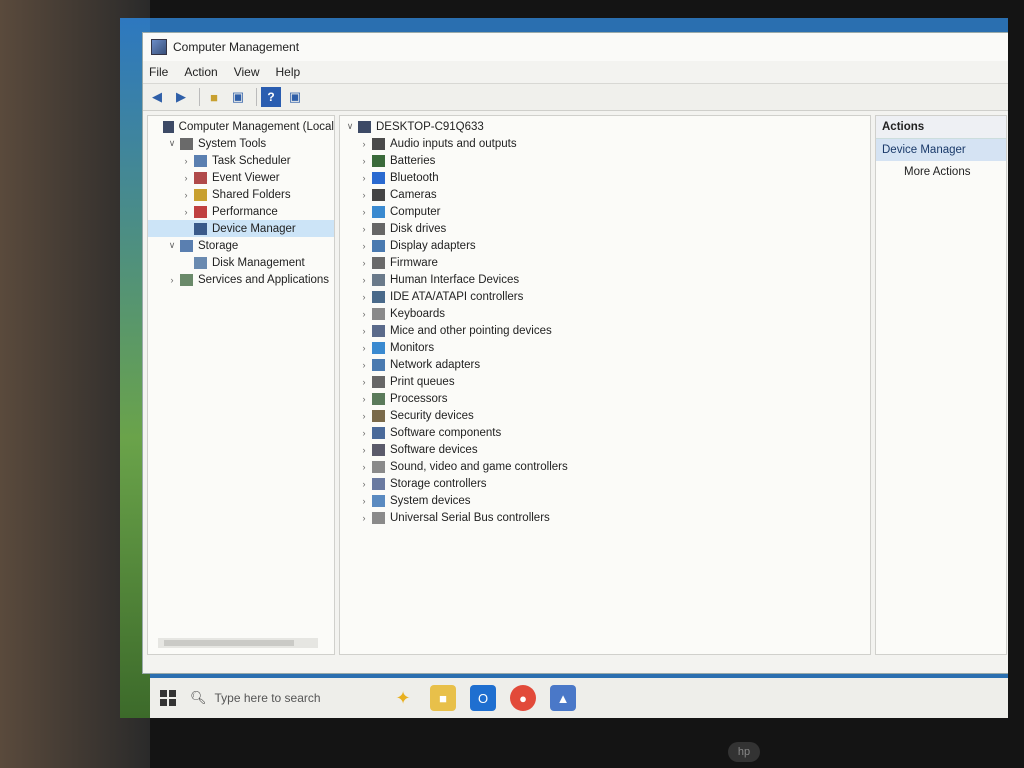 This screenshot has height=768, width=1024. What do you see at coordinates (247, 72) in the screenshot?
I see `menu-view: View` at bounding box center [247, 72].